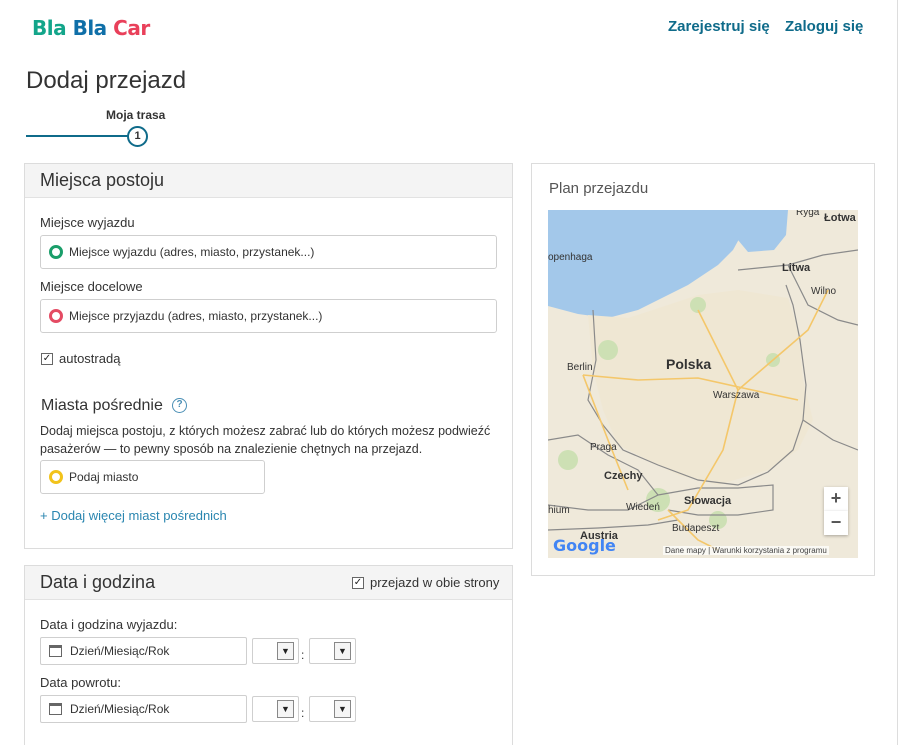 The image size is (900, 745). I want to click on highway-label: autostradą, so click(90, 358).